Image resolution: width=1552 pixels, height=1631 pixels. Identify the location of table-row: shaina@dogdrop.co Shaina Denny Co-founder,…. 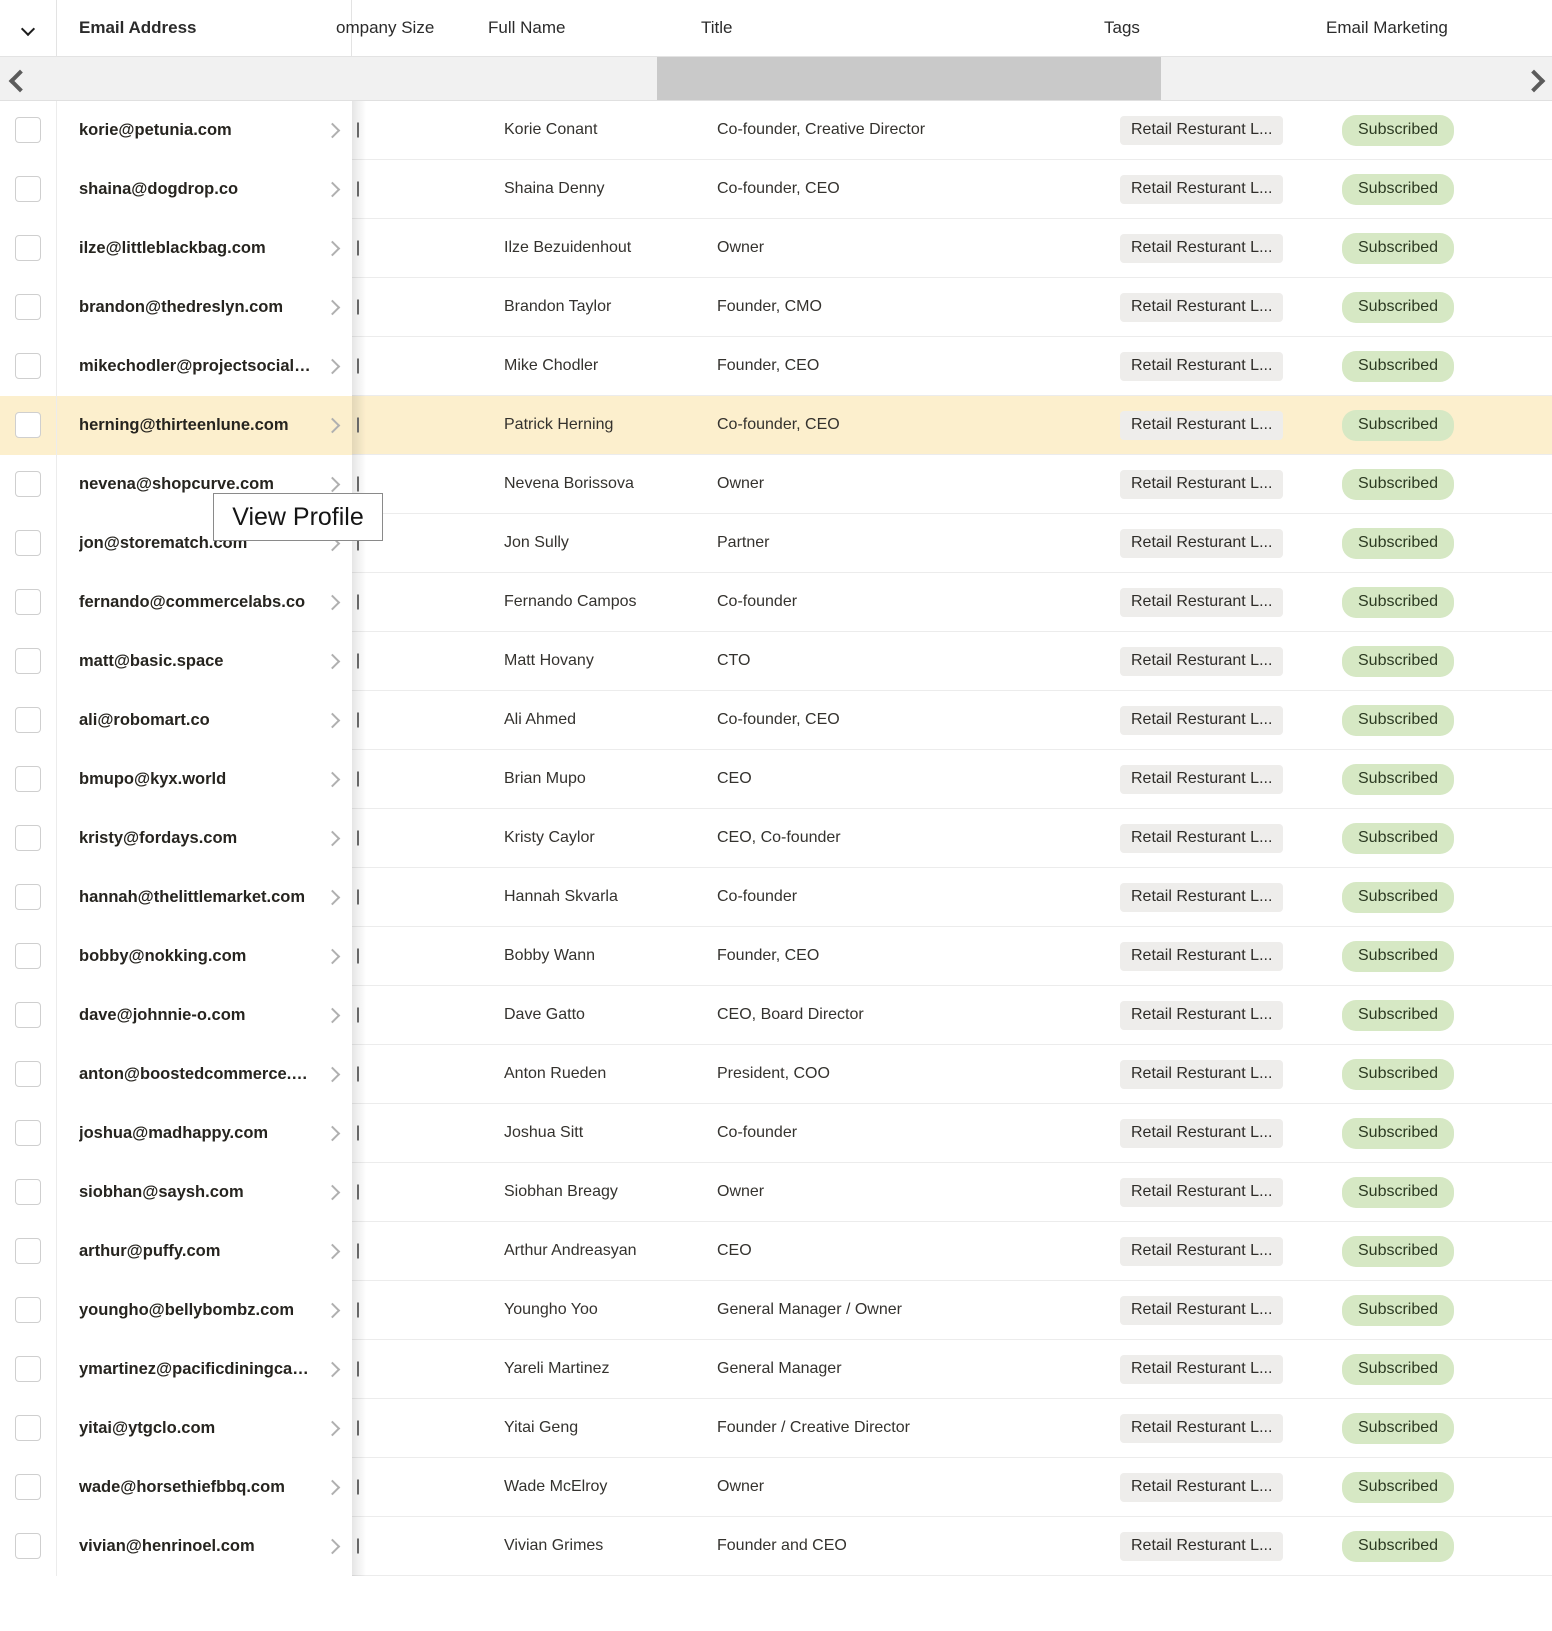
(776, 189).